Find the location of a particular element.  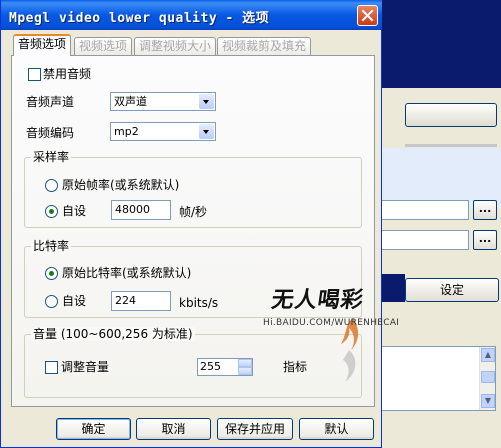

default-button: 默认 is located at coordinates (336, 429).